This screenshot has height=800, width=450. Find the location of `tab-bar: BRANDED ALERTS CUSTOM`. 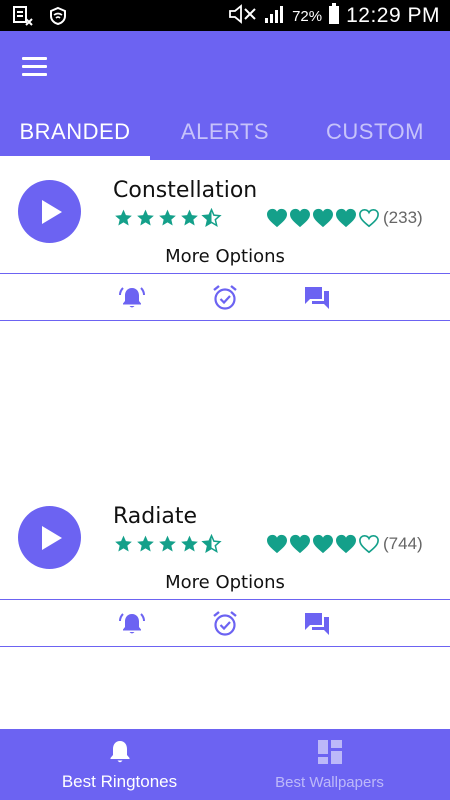

tab-bar: BRANDED ALERTS CUSTOM is located at coordinates (225, 137).